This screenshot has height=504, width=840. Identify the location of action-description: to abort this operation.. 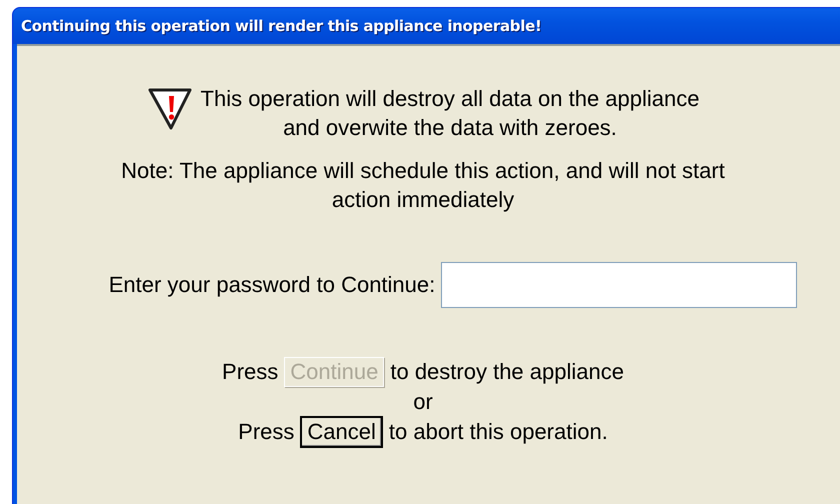
(498, 432).